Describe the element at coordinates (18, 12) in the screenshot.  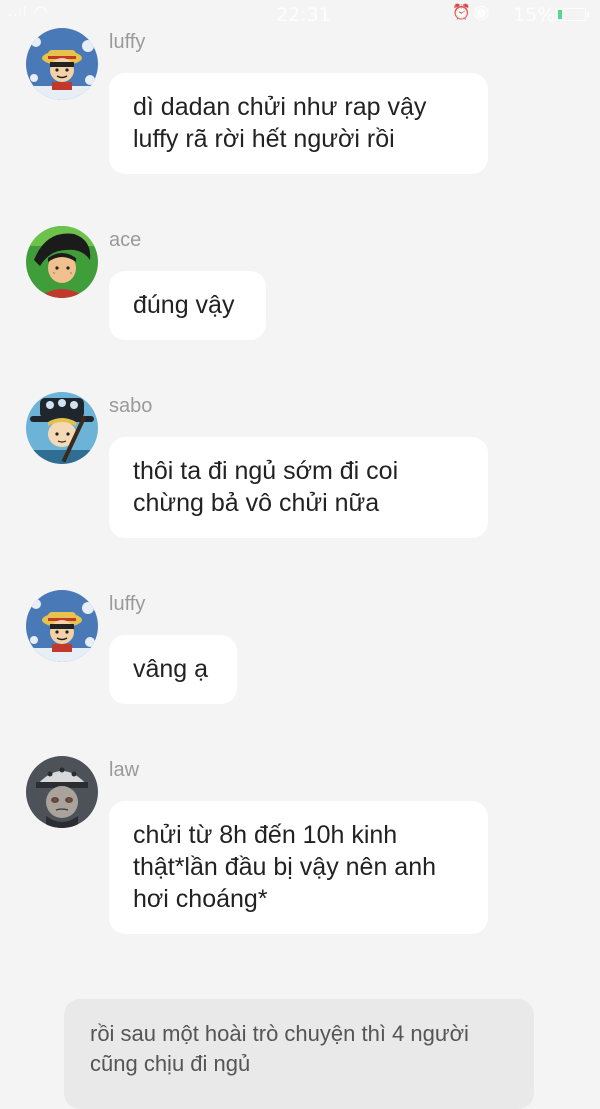
I see `signal-icon: ..ıl` at that location.